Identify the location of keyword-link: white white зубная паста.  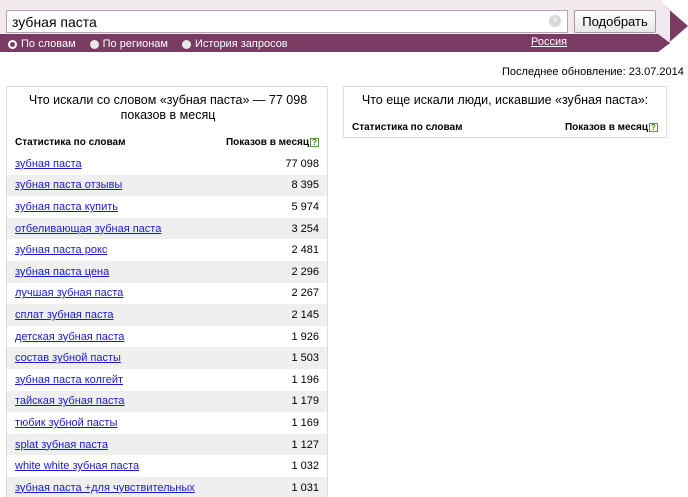
(77, 466).